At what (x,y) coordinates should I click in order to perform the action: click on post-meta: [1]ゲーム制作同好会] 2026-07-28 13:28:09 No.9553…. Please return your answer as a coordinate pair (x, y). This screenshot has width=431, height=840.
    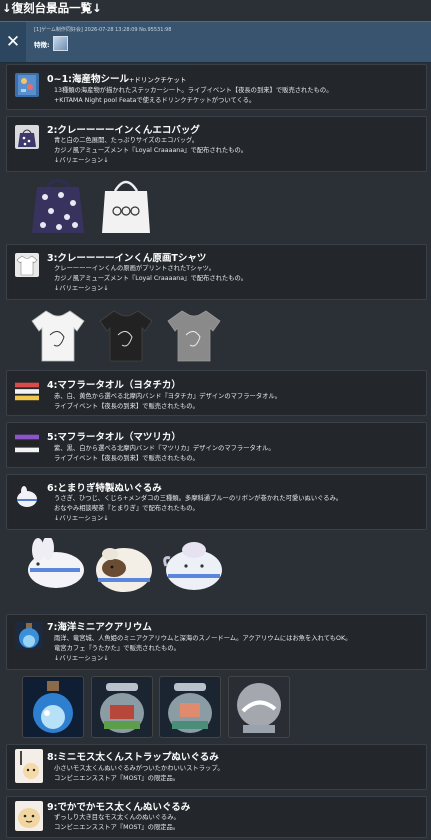
    Looking at the image, I should click on (103, 30).